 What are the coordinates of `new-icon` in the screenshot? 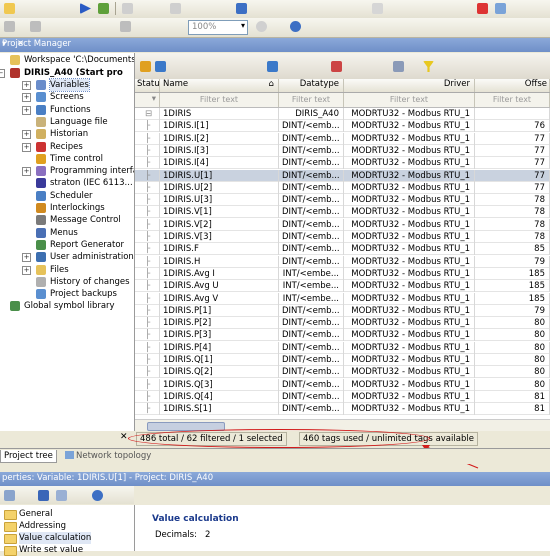 It's located at (9, 8).